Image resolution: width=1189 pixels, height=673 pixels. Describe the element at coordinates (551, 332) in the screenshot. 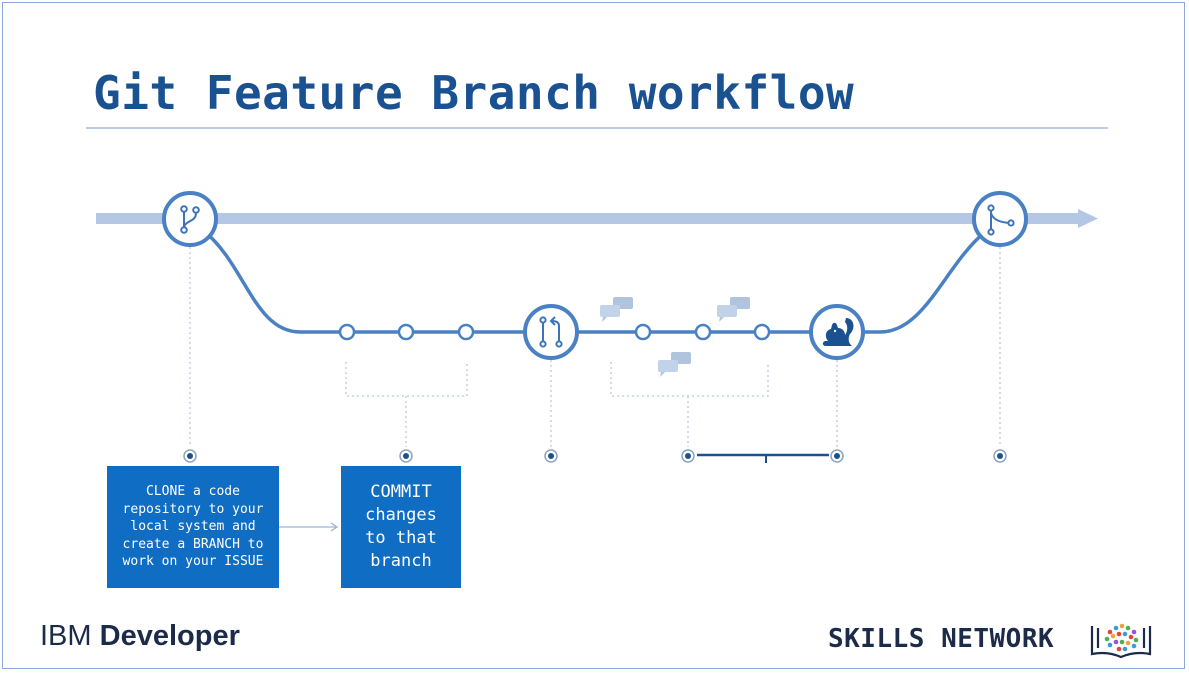

I see `pull-request-icon` at that location.